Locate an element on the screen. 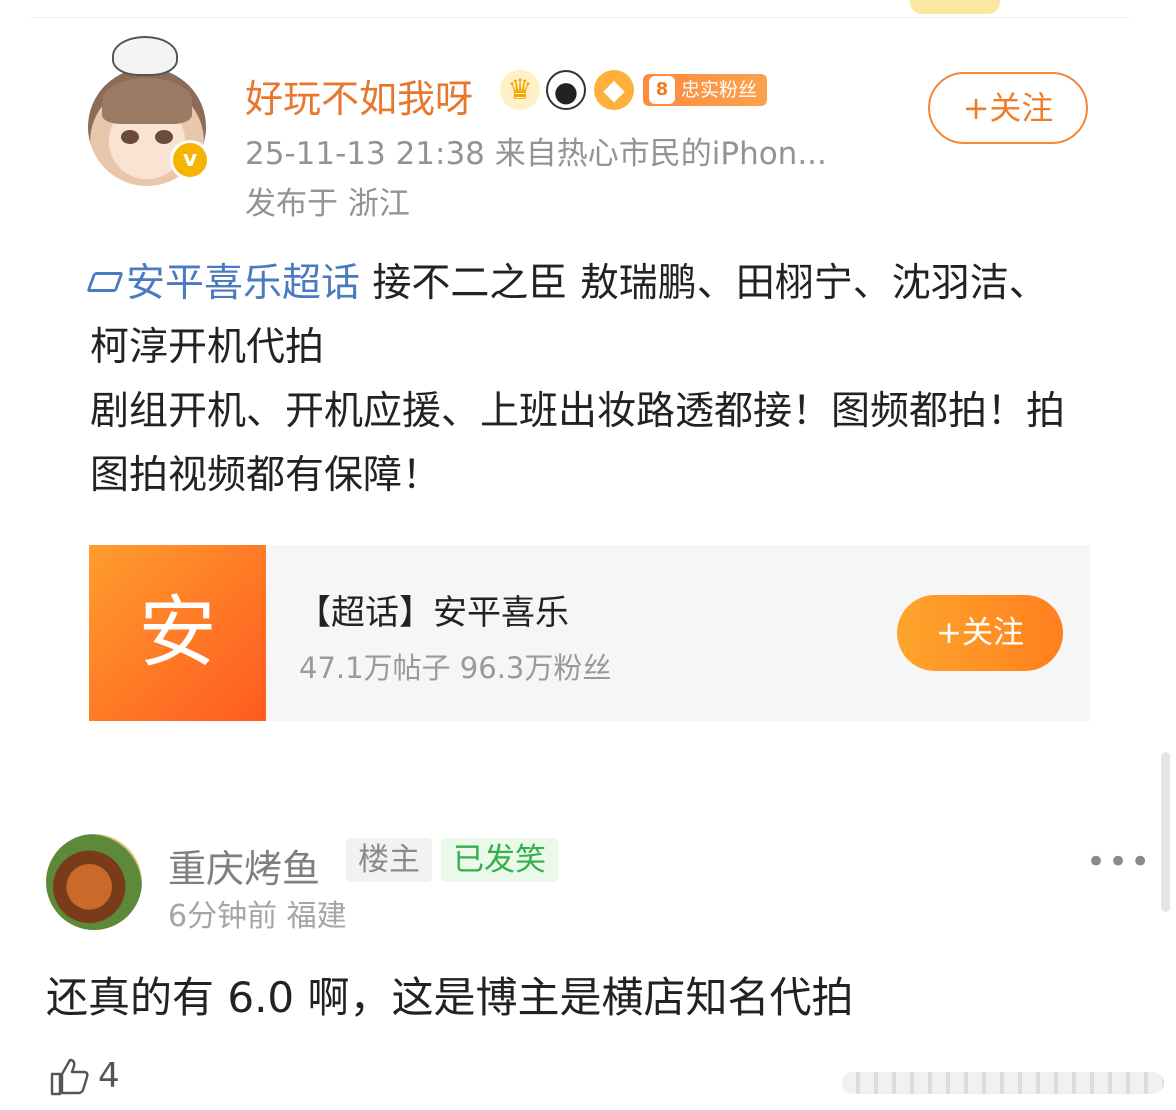 The height and width of the screenshot is (1110, 1176). topic-link: 安平喜乐超话 is located at coordinates (223, 283).